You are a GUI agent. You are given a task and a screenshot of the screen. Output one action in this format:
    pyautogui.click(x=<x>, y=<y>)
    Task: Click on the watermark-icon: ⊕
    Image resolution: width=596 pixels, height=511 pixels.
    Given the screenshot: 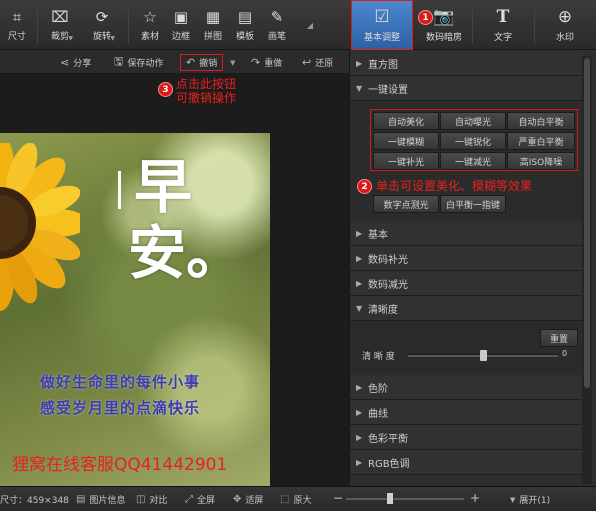 What is the action you would take?
    pyautogui.click(x=565, y=17)
    